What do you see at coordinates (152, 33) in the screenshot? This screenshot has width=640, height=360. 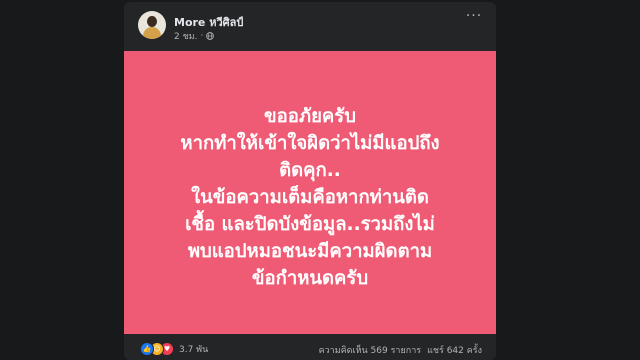 I see `avatar-body` at bounding box center [152, 33].